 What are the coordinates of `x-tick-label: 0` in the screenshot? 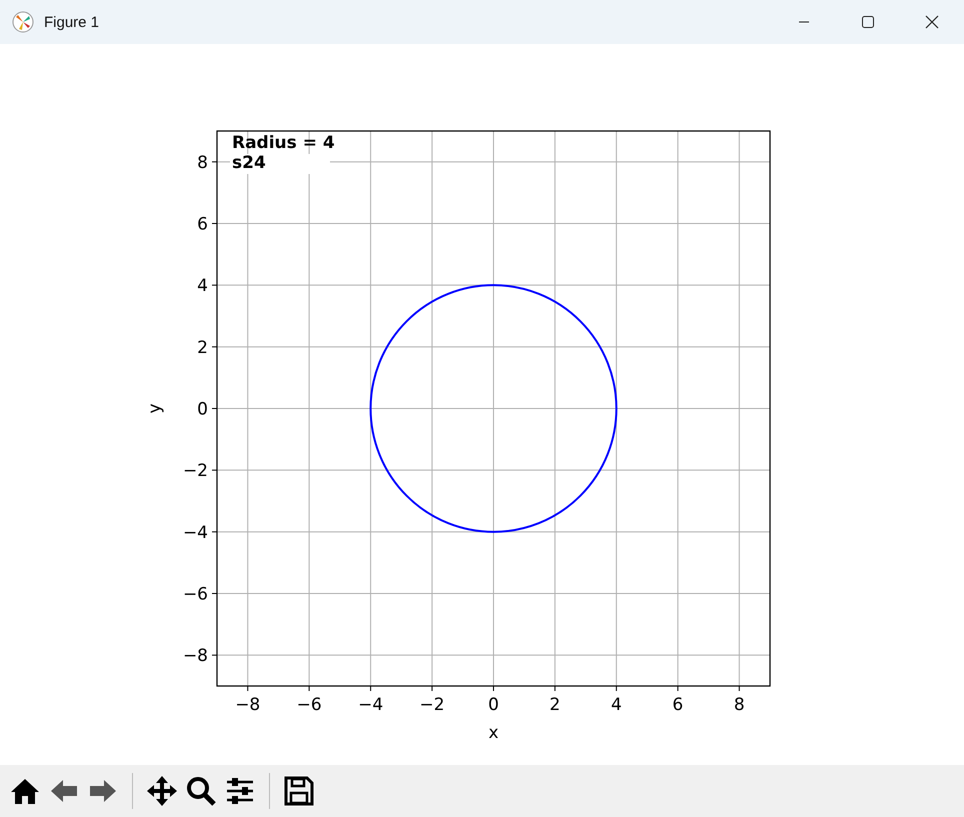 It's located at (493, 705).